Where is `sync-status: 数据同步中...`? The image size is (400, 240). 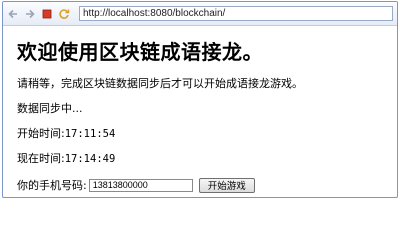
sync-status: 数据同步中... is located at coordinates (50, 108).